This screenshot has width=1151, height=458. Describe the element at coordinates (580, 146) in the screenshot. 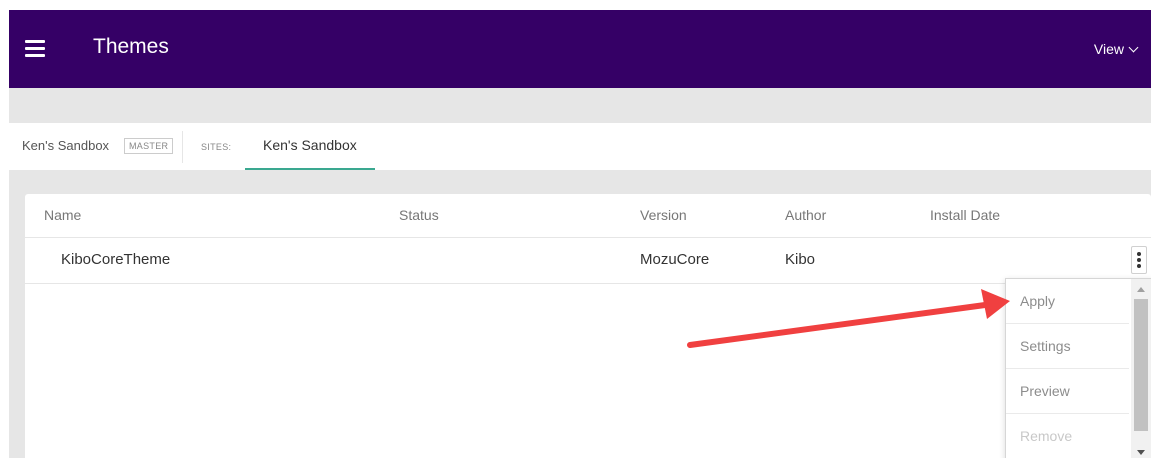

I see `site-selector-bar: Ken's Sandbox MASTER SITES` at that location.